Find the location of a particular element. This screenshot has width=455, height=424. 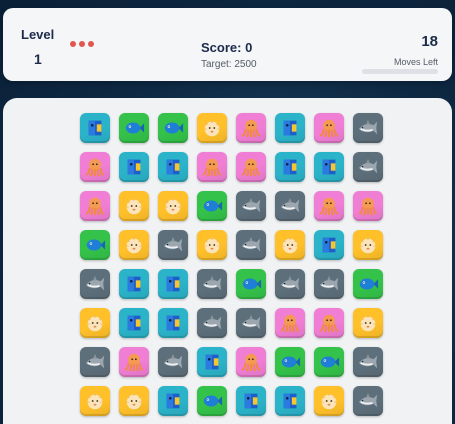

level-label: Level is located at coordinates (38, 34).